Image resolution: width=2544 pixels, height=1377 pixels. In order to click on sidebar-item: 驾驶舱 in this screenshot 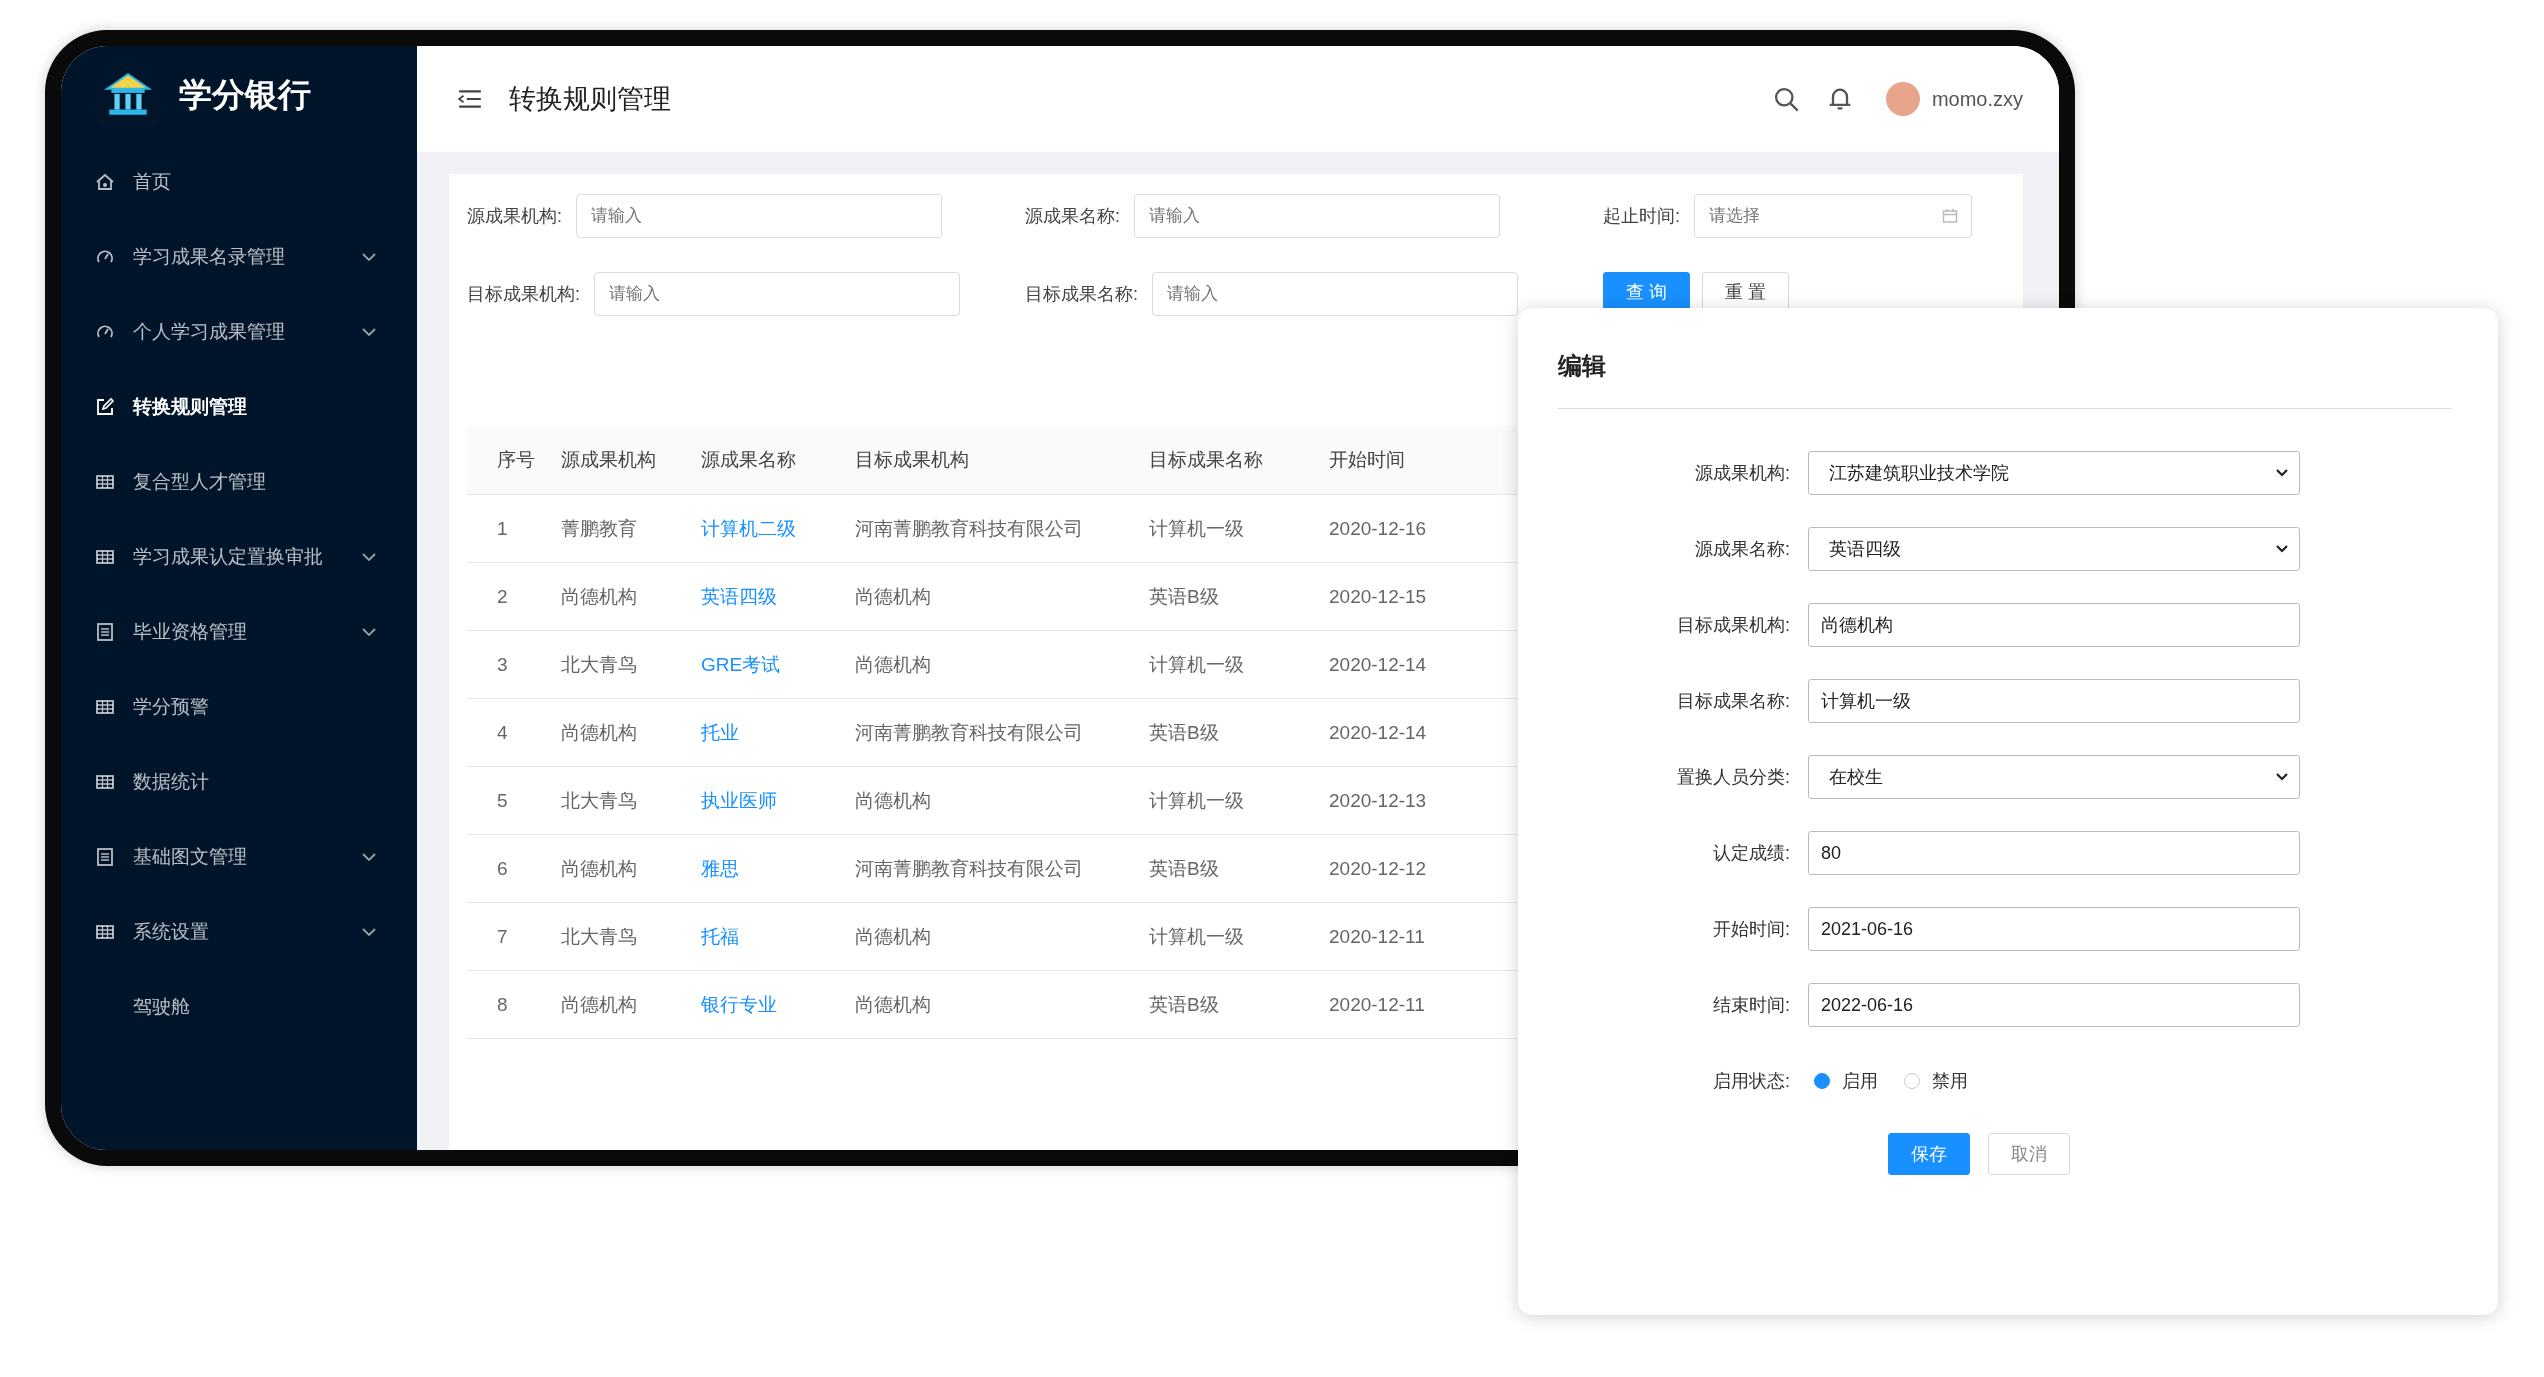, I will do `click(239, 1006)`.